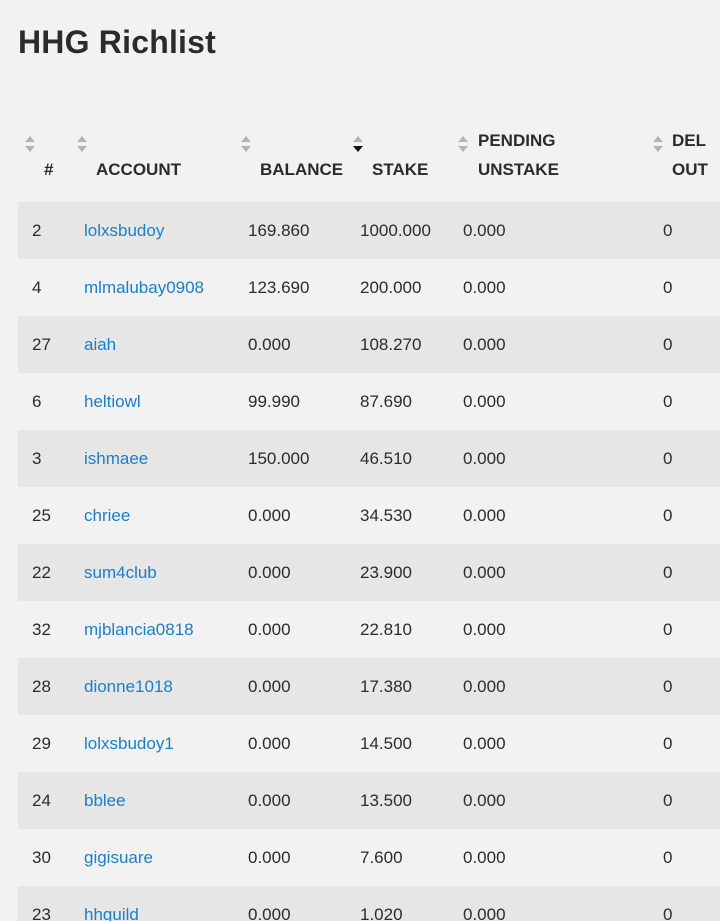  Describe the element at coordinates (42, 287) in the screenshot. I see `rank-cell: 4` at that location.